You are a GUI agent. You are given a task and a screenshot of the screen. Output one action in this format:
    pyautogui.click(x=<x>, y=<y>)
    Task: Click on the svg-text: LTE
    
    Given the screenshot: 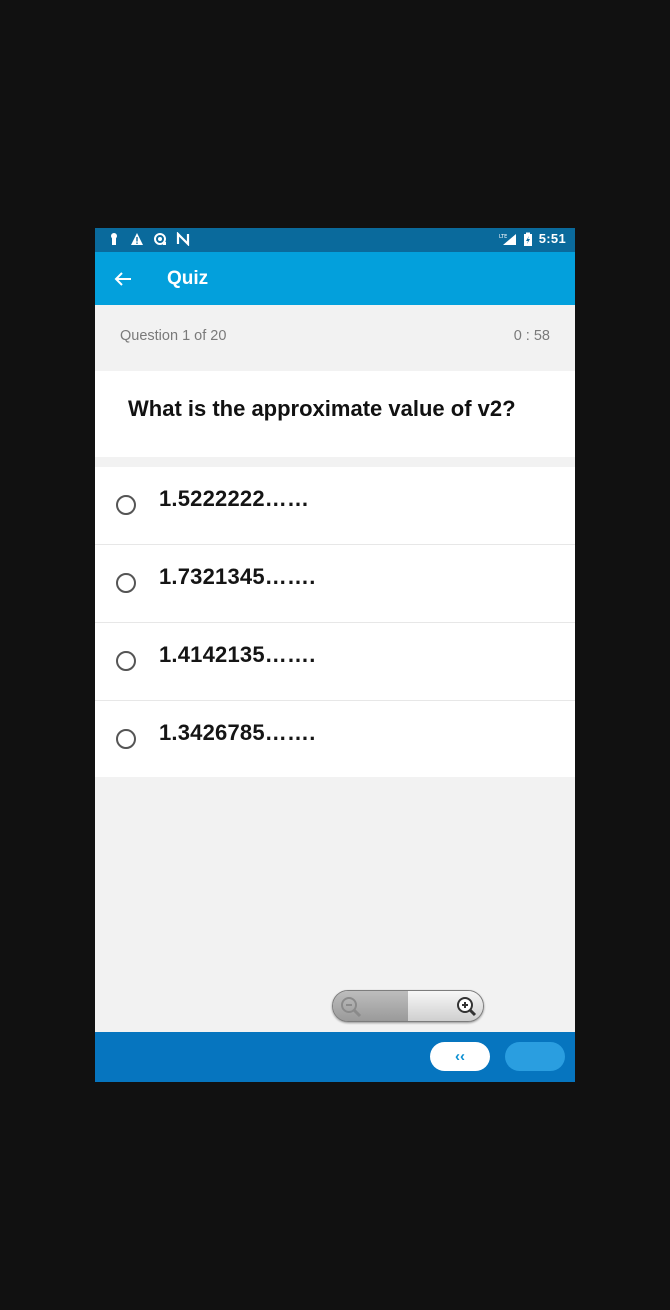 What is the action you would take?
    pyautogui.click(x=503, y=237)
    